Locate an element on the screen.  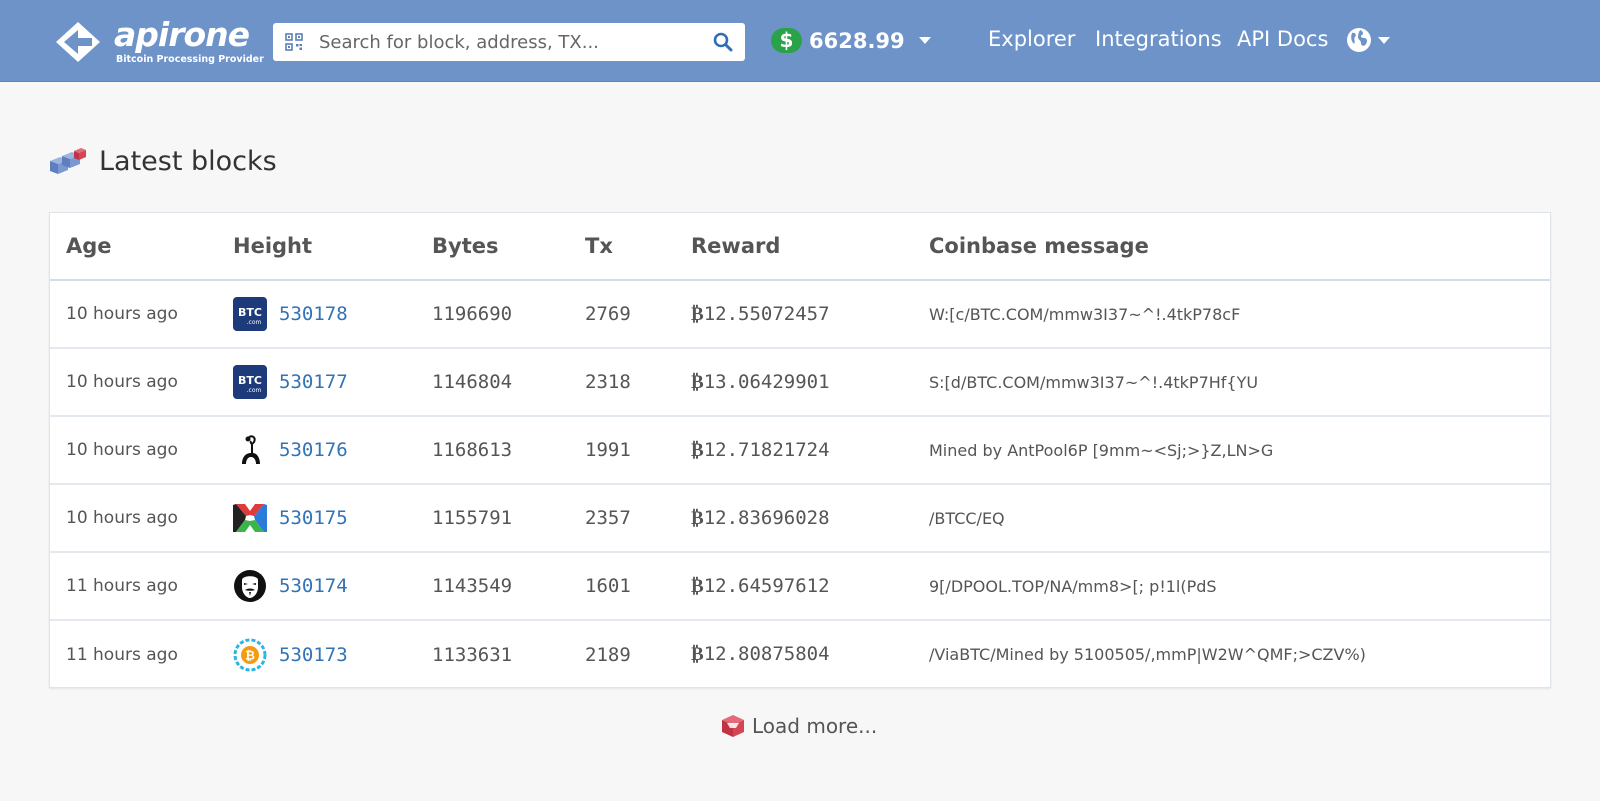
block-reward-value: 12.55072457 is located at coordinates (766, 313).